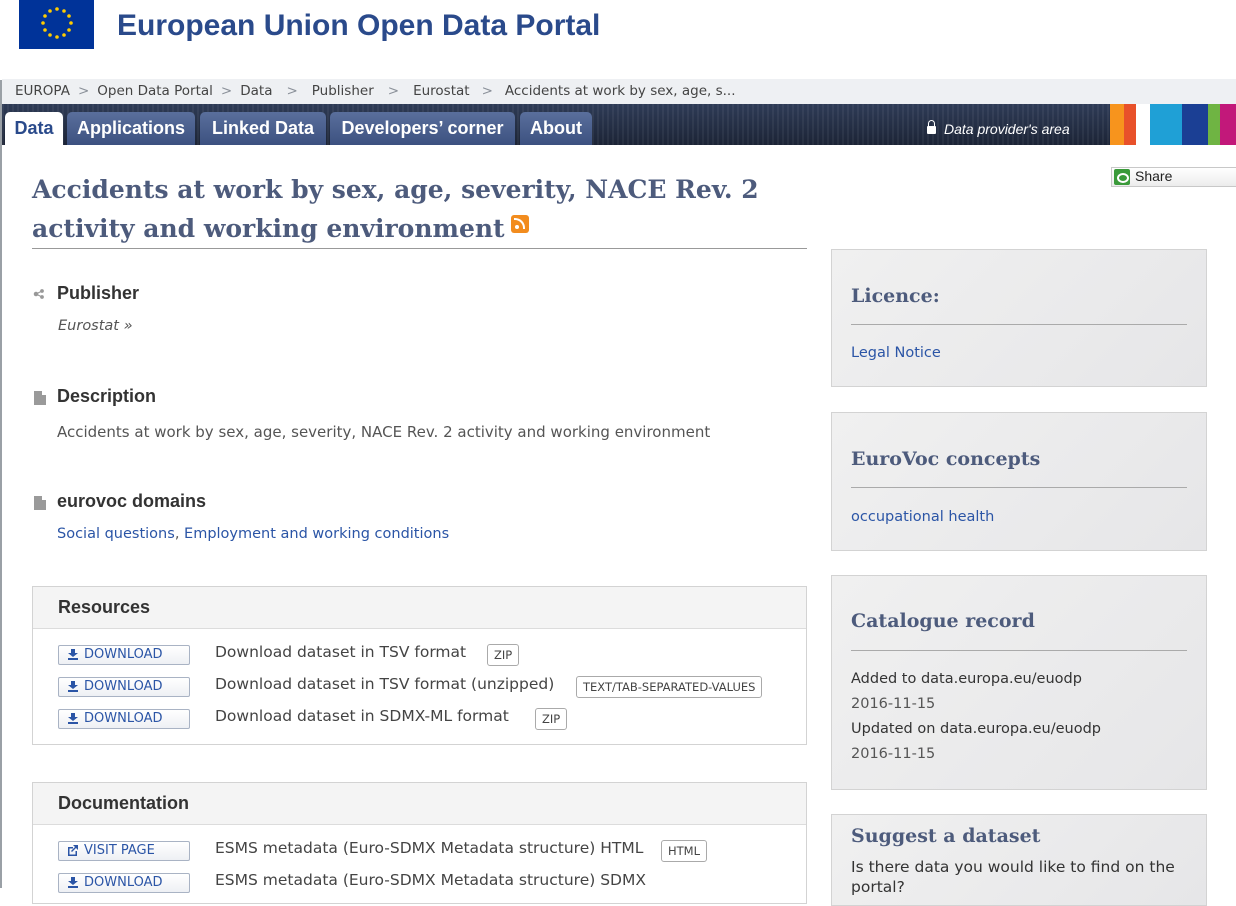  What do you see at coordinates (1019, 481) in the screenshot?
I see `eurovoc-concepts-panel: EuroVoc concepts occupational health` at bounding box center [1019, 481].